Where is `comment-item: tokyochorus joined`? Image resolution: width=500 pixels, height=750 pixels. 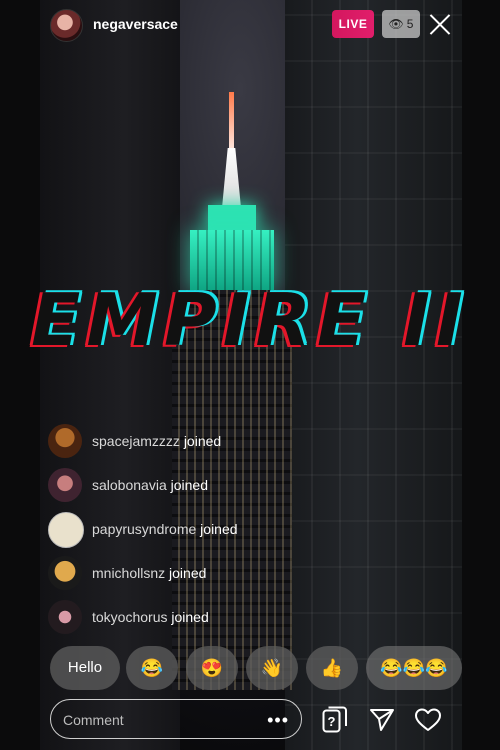
comment-item: tokyochorus joined is located at coordinates (198, 618).